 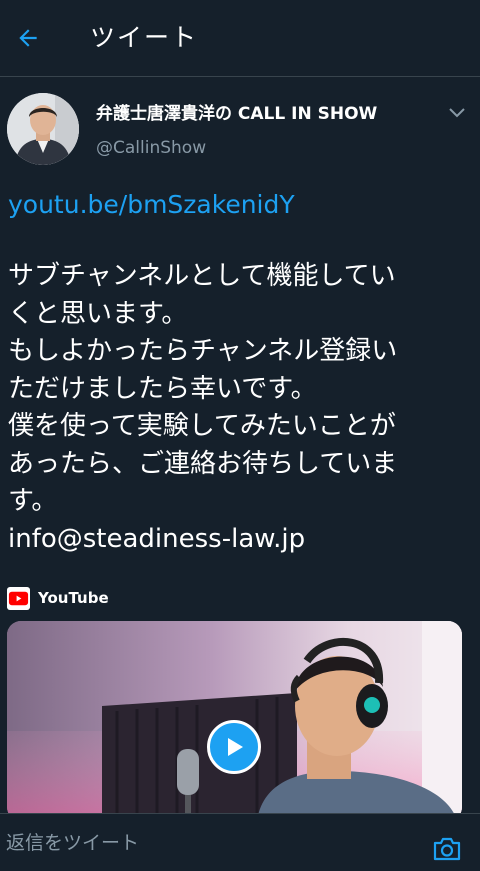 I want to click on avatar, so click(x=43, y=129).